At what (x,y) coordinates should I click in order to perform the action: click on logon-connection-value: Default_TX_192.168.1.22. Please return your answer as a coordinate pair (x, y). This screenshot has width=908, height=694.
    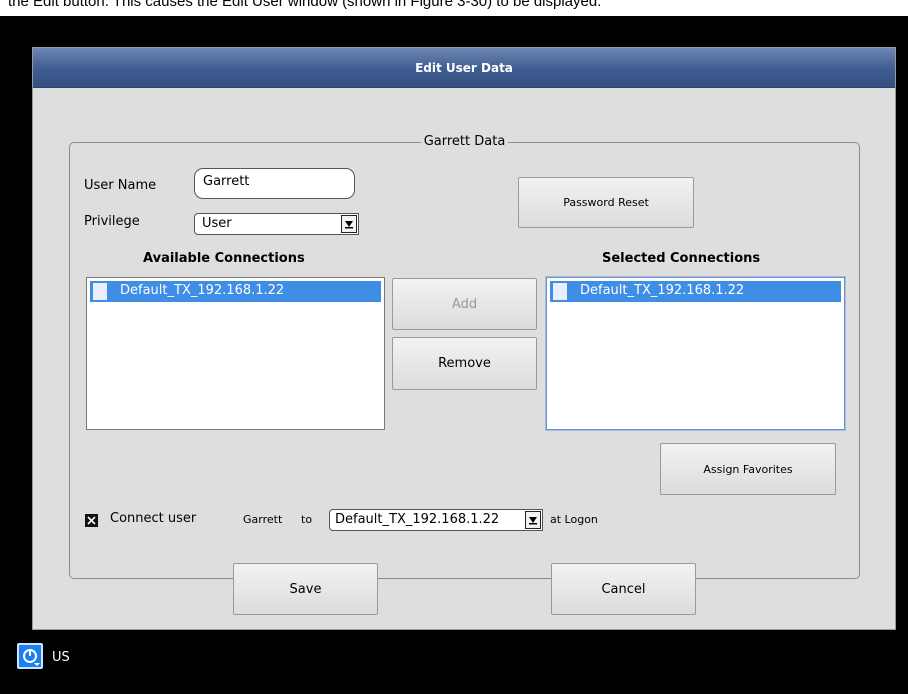
    Looking at the image, I should click on (417, 519).